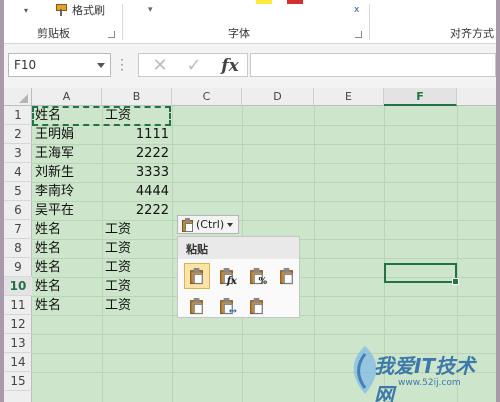  I want to click on name-box-value: F10, so click(25, 65).